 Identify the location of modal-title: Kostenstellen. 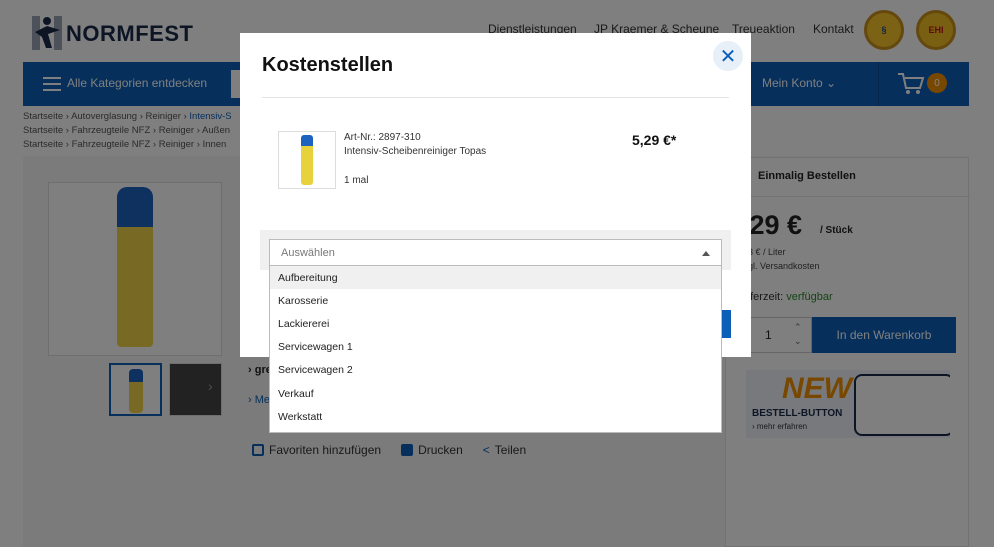
(328, 65).